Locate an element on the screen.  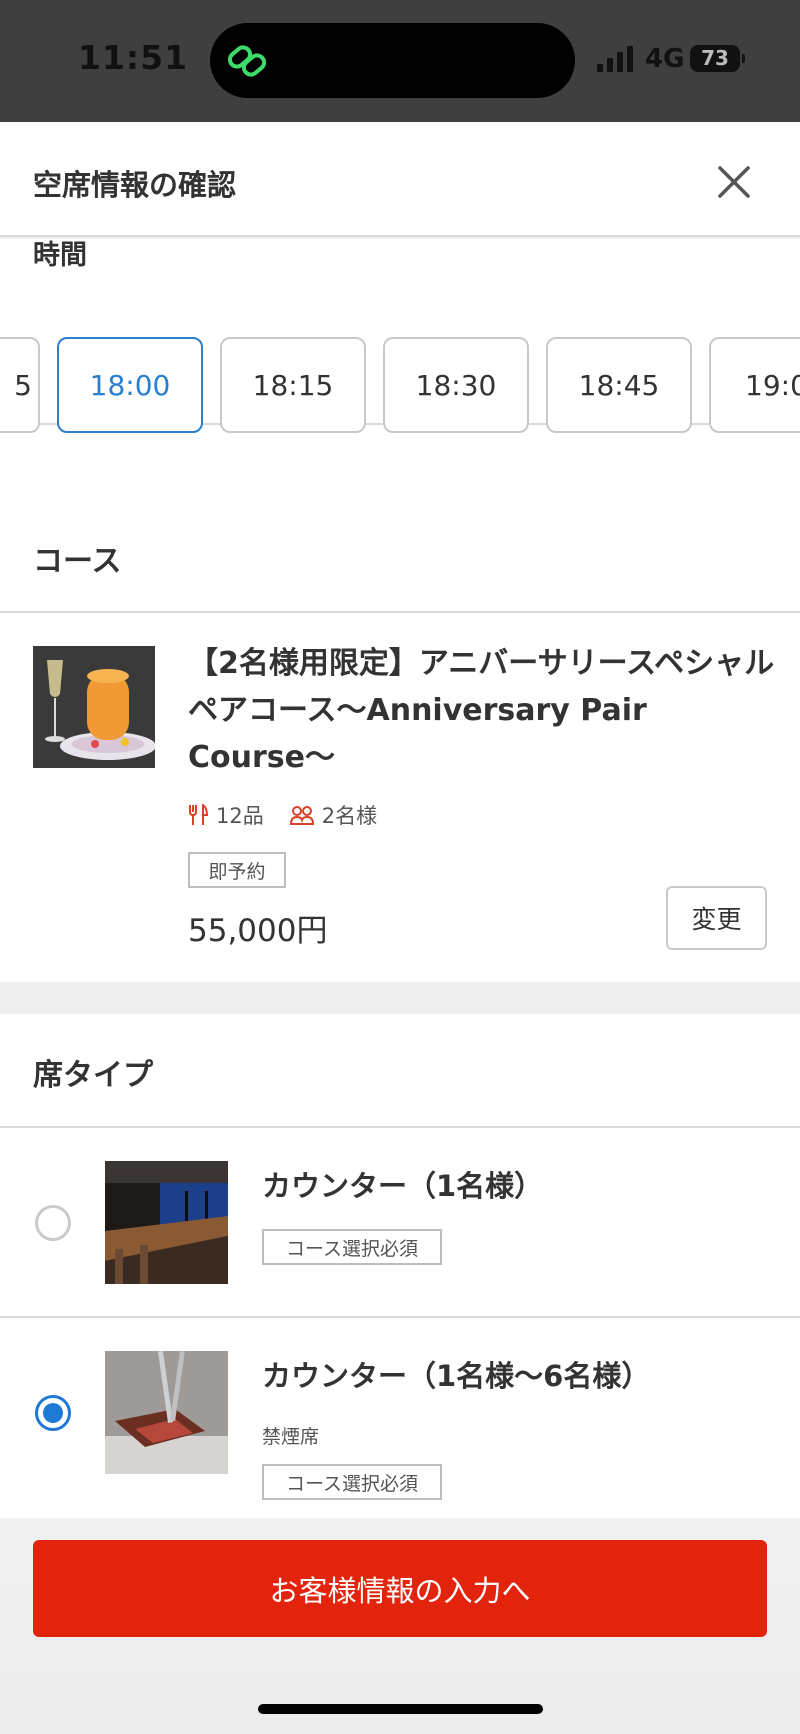
time-slot: 19:0 is located at coordinates (754, 385).